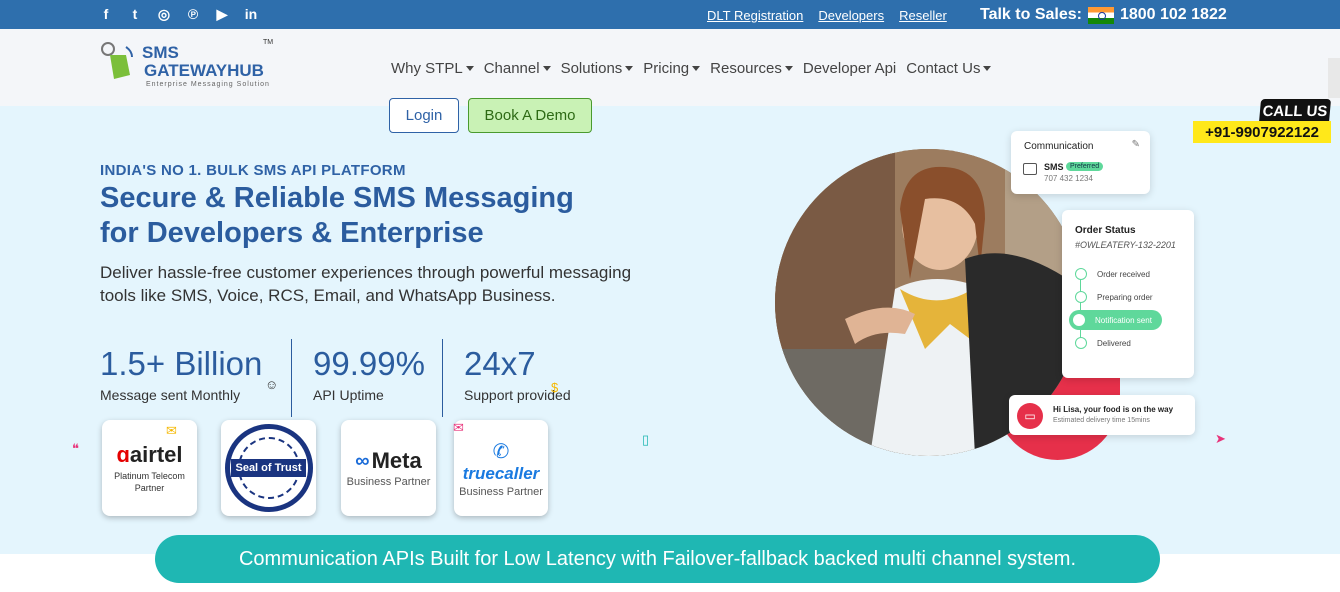 The width and height of the screenshot is (1340, 592). I want to click on logo-trademark: TM, so click(268, 42).